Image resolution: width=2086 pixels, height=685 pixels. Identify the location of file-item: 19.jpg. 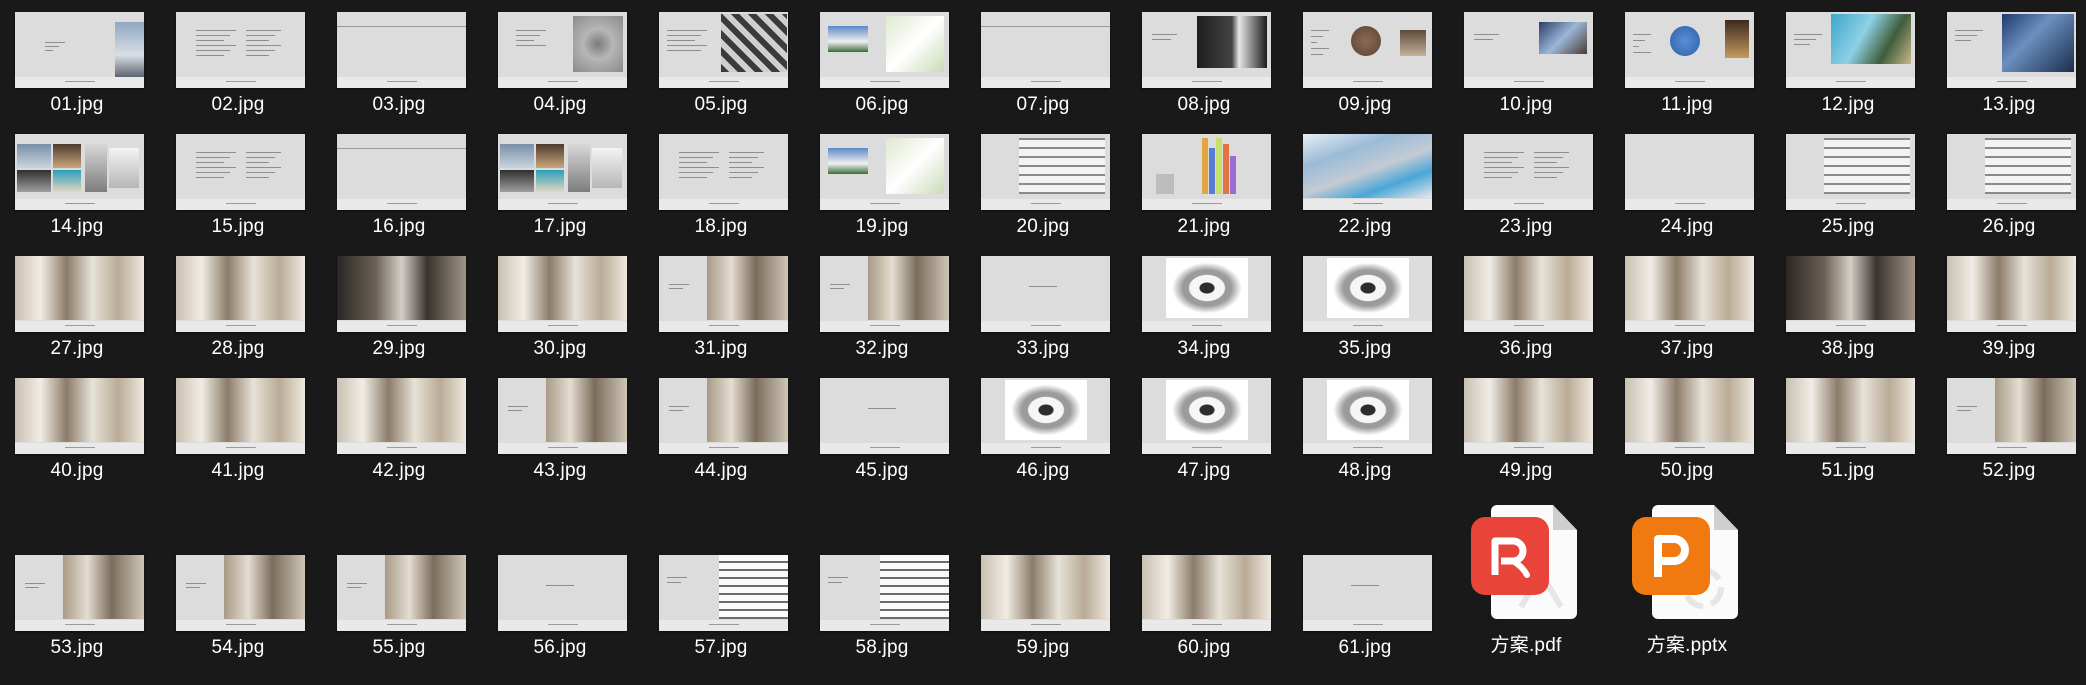
(882, 182).